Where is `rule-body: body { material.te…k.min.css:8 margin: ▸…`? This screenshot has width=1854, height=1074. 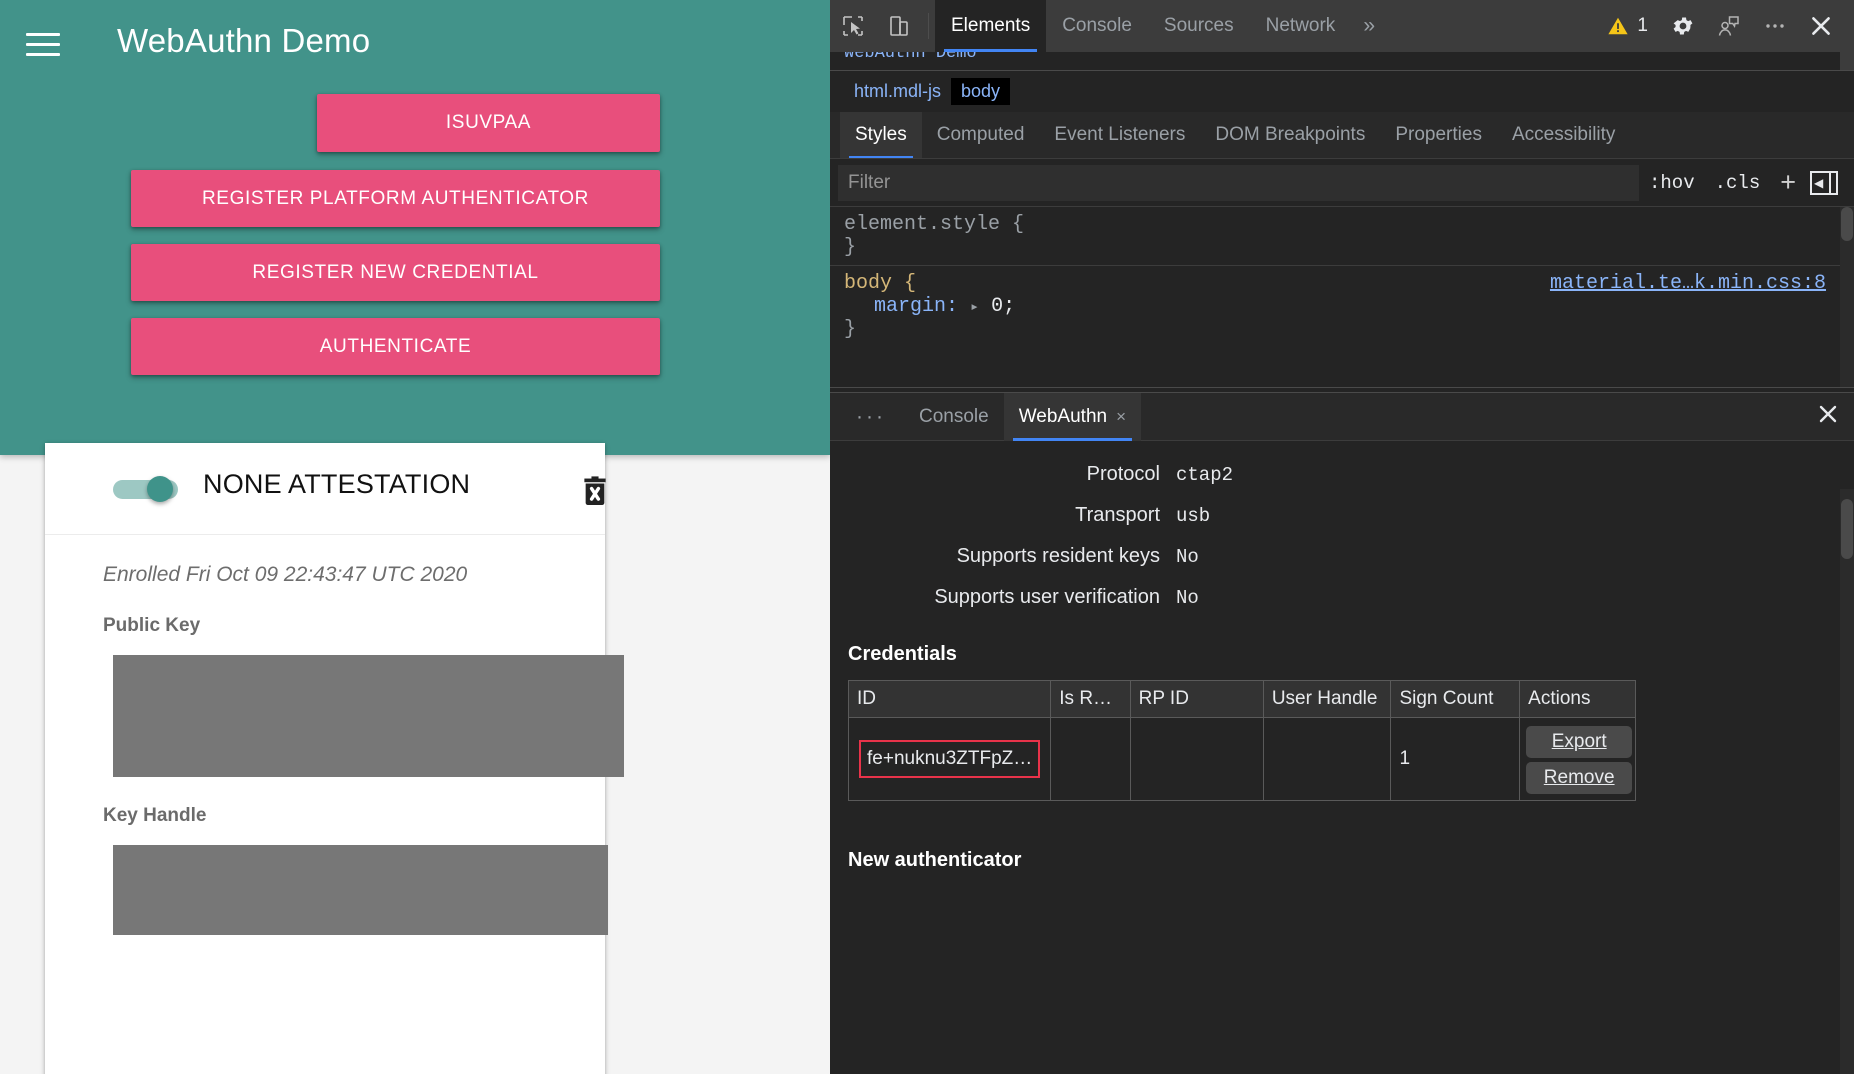
rule-body: body { material.te…k.min.css:8 margin: ▸… is located at coordinates (1342, 306).